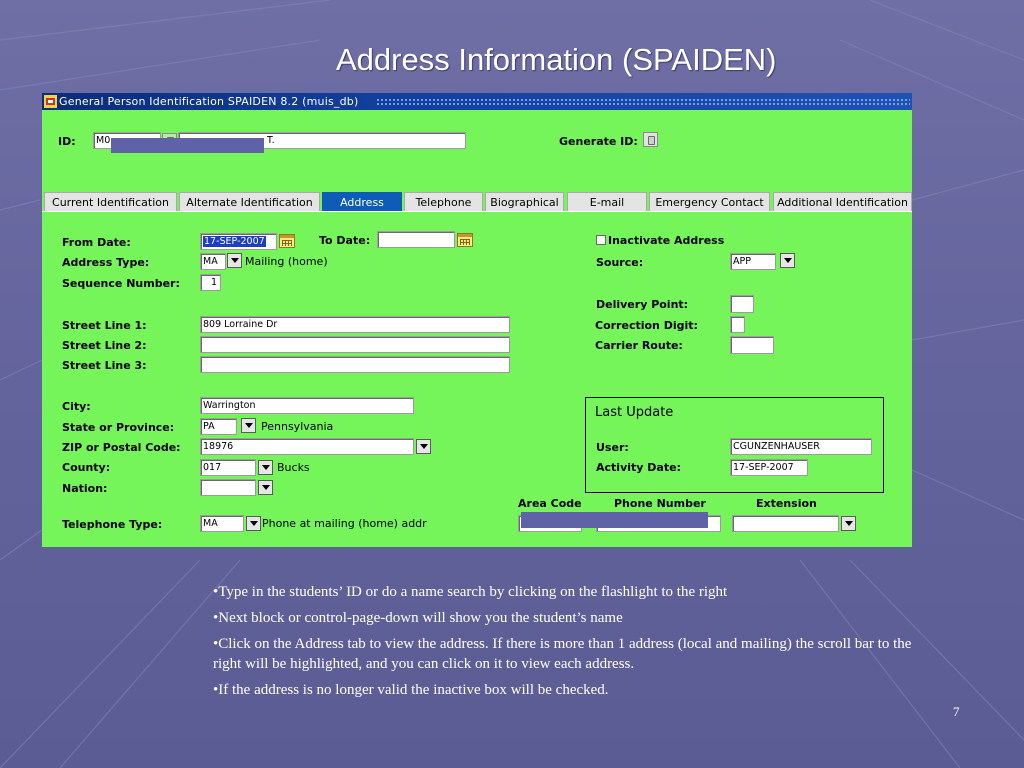 The image size is (1024, 768). What do you see at coordinates (666, 240) in the screenshot?
I see `inactivate-address-label: Inactivate Address` at bounding box center [666, 240].